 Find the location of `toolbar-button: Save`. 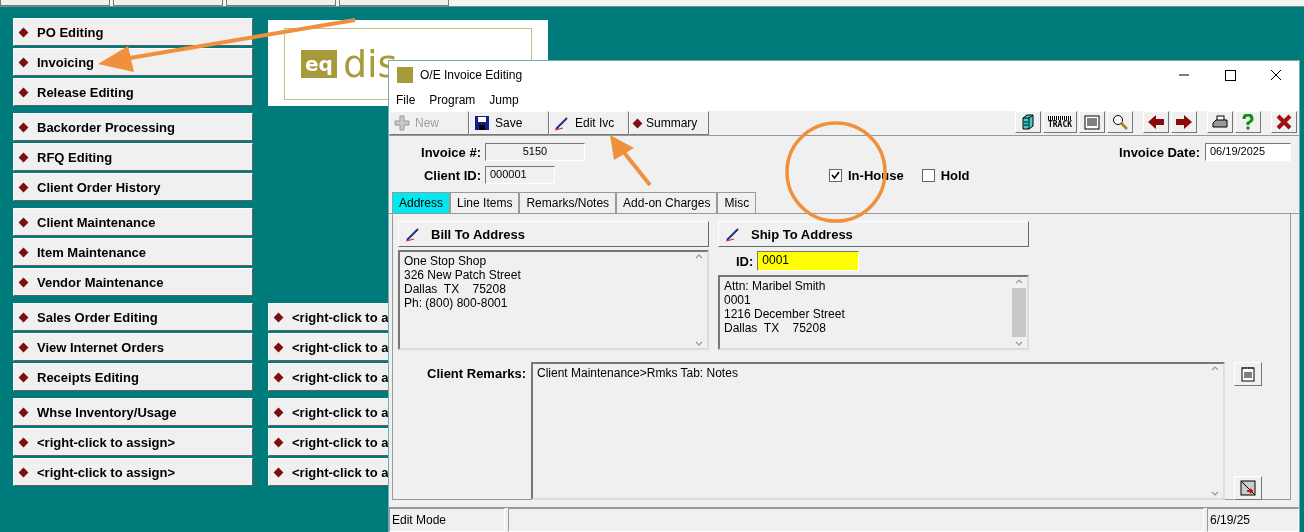

toolbar-button: Save is located at coordinates (509, 123).